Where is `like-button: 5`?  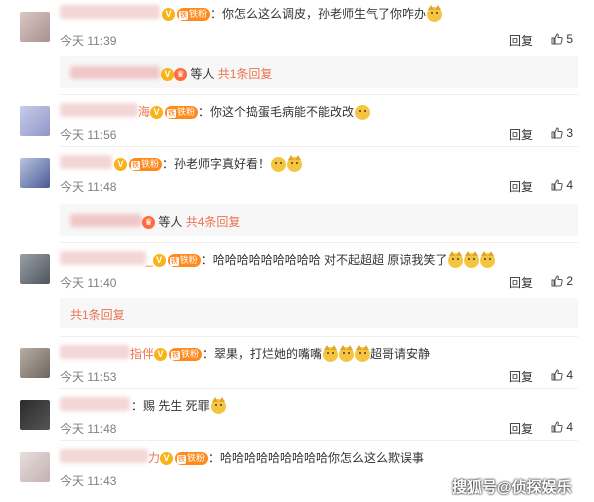 like-button: 5 is located at coordinates (562, 39).